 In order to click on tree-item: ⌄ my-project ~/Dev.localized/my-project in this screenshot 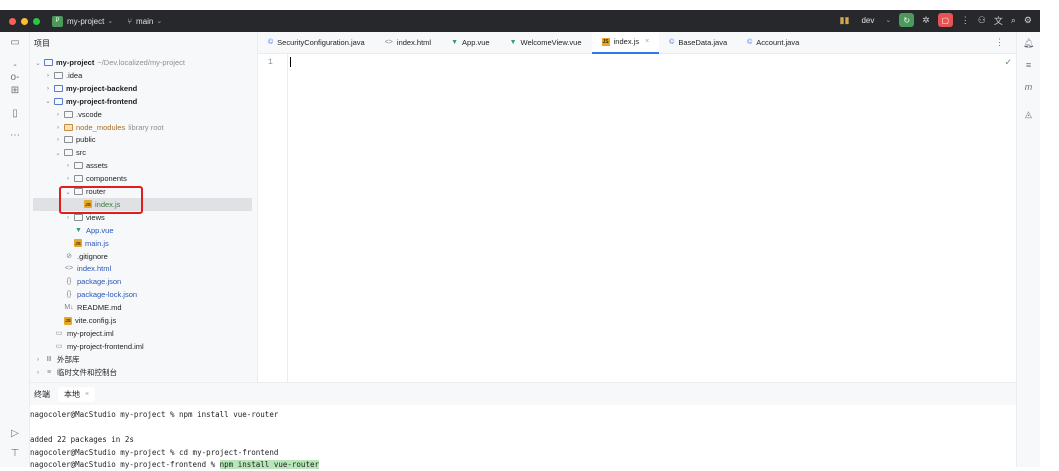, I will do `click(143, 62)`.